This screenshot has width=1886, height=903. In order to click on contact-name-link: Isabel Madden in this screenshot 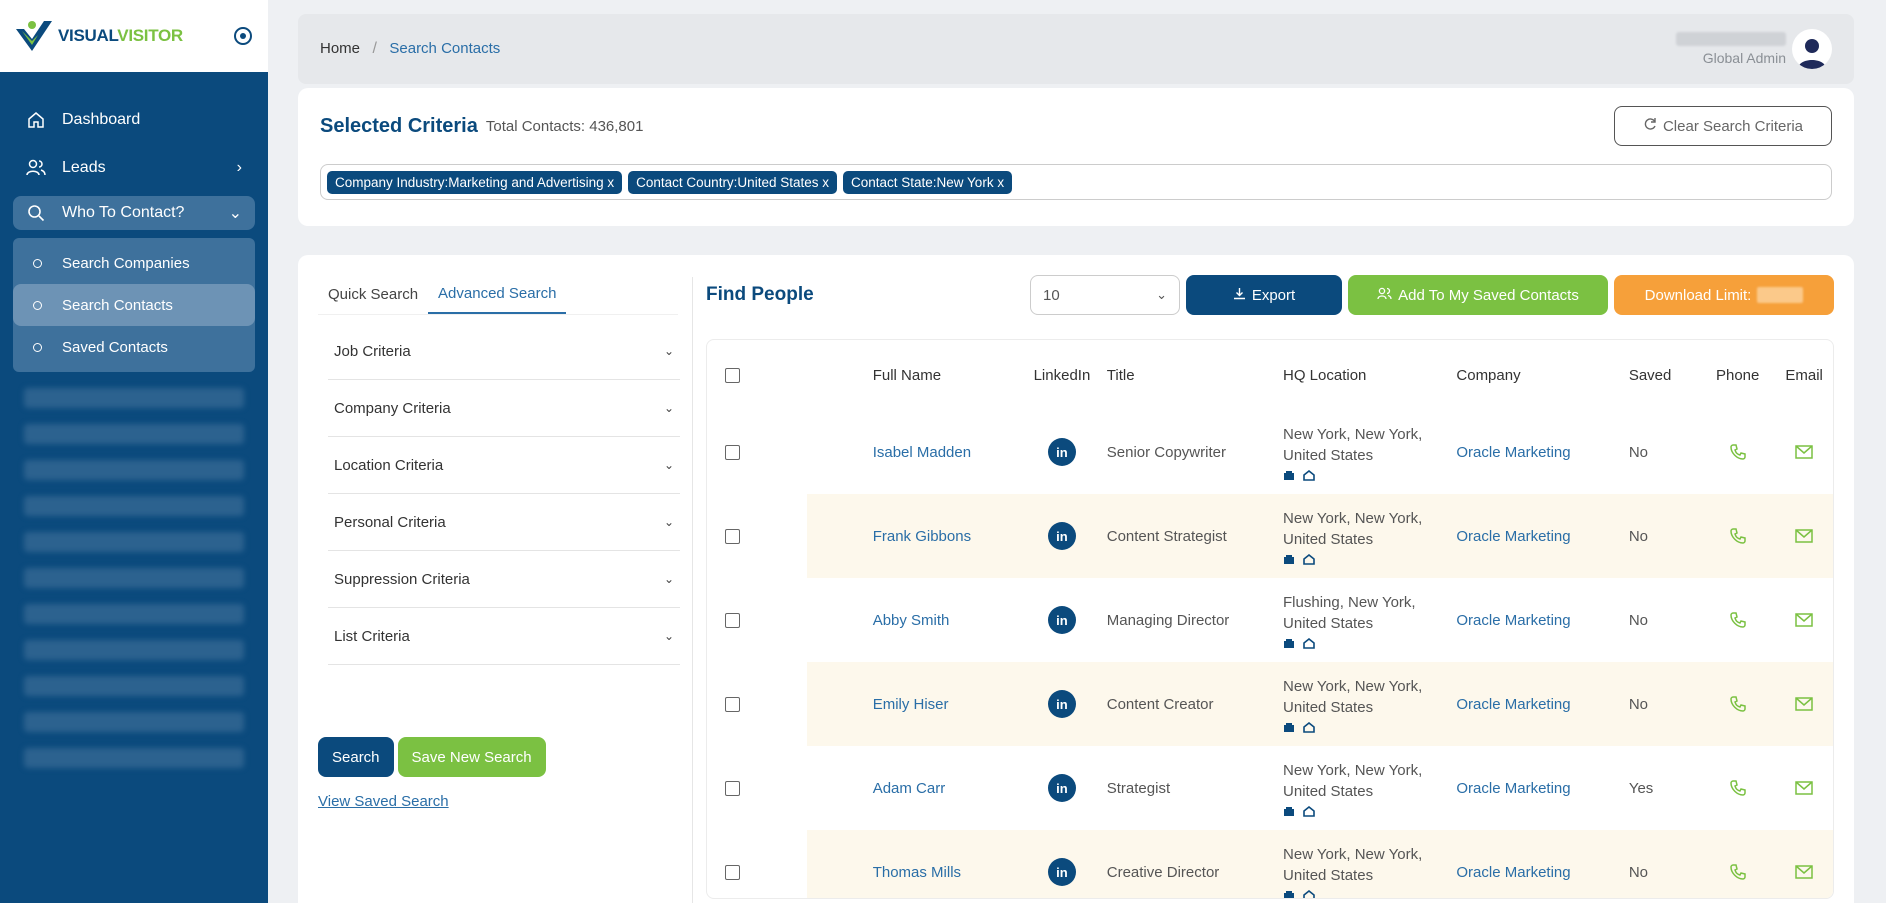, I will do `click(922, 452)`.